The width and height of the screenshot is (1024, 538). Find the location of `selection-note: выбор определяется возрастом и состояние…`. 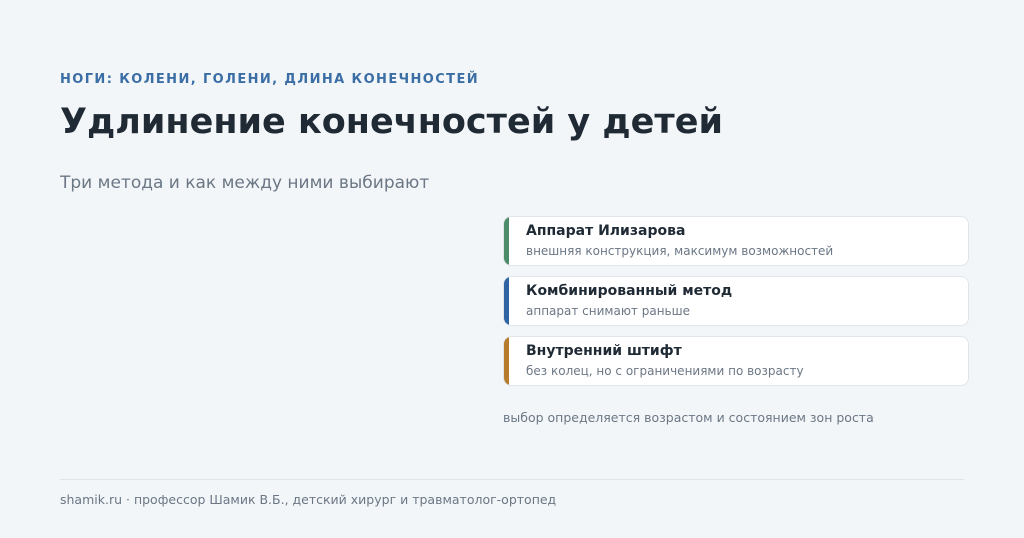

selection-note: выбор определяется возрастом и состояние… is located at coordinates (688, 417).